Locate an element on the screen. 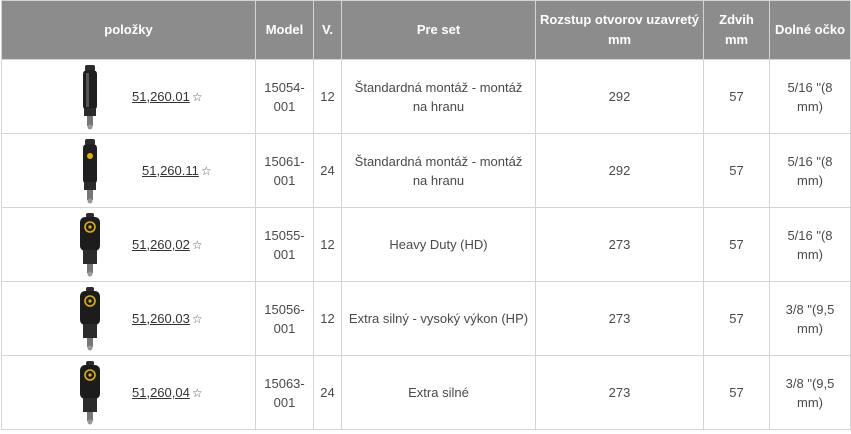 The height and width of the screenshot is (434, 851). set-cell: Extra silné is located at coordinates (438, 392).